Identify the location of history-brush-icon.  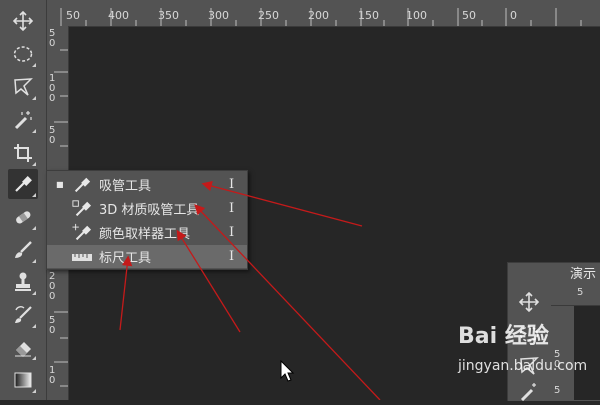
(23, 314).